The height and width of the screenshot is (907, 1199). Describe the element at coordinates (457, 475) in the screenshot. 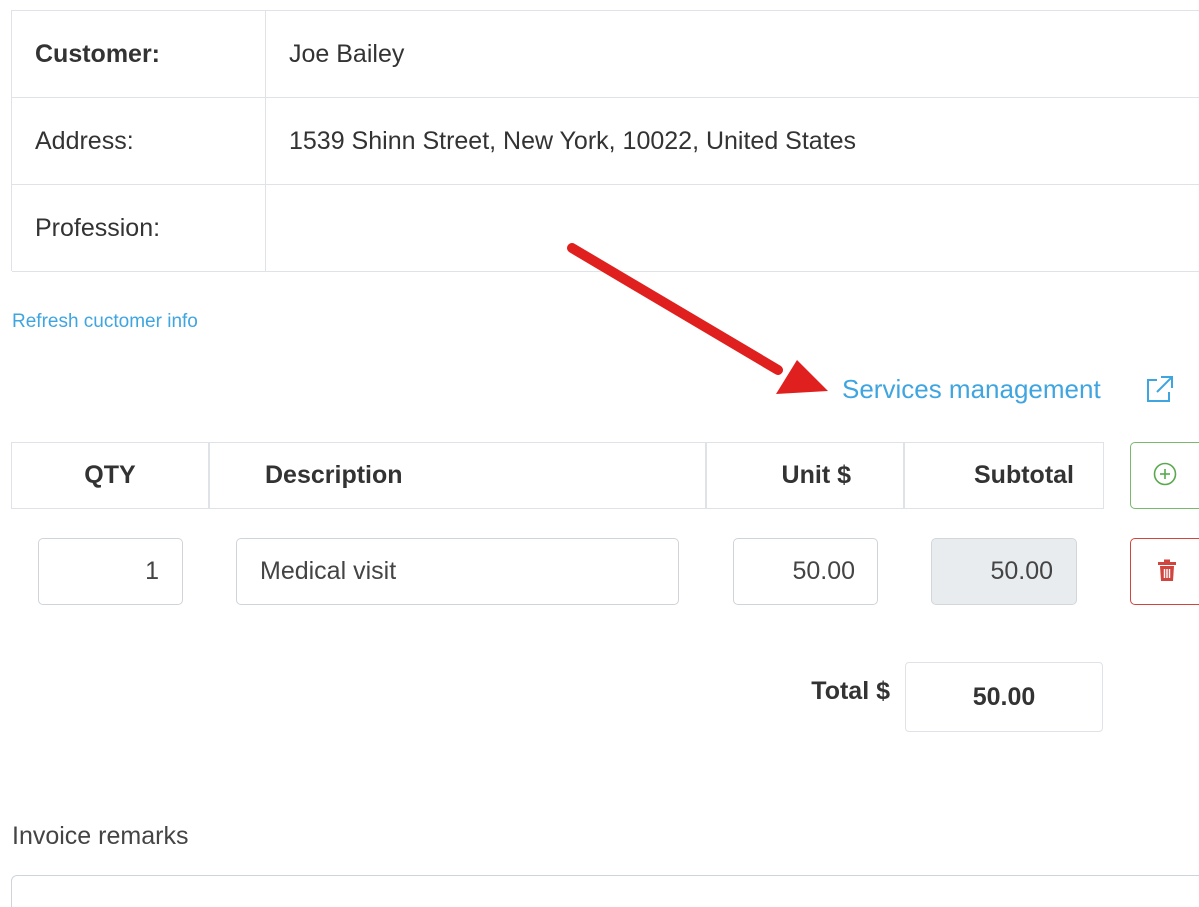

I see `description-header: Description` at that location.